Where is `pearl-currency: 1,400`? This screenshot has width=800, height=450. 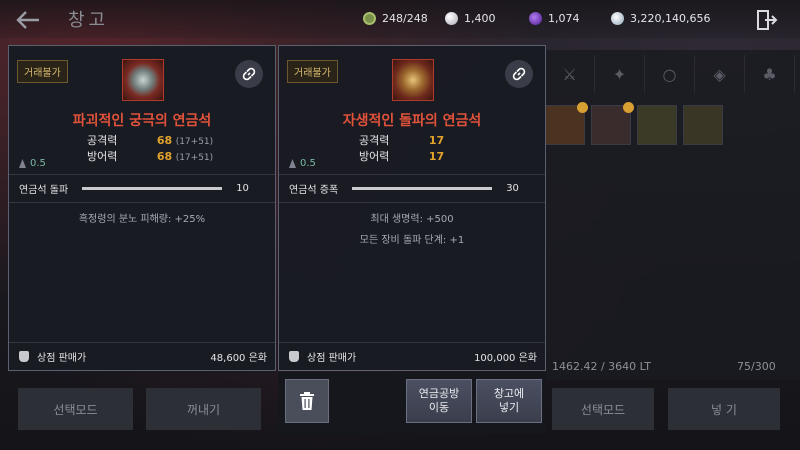 pearl-currency: 1,400 is located at coordinates (470, 18).